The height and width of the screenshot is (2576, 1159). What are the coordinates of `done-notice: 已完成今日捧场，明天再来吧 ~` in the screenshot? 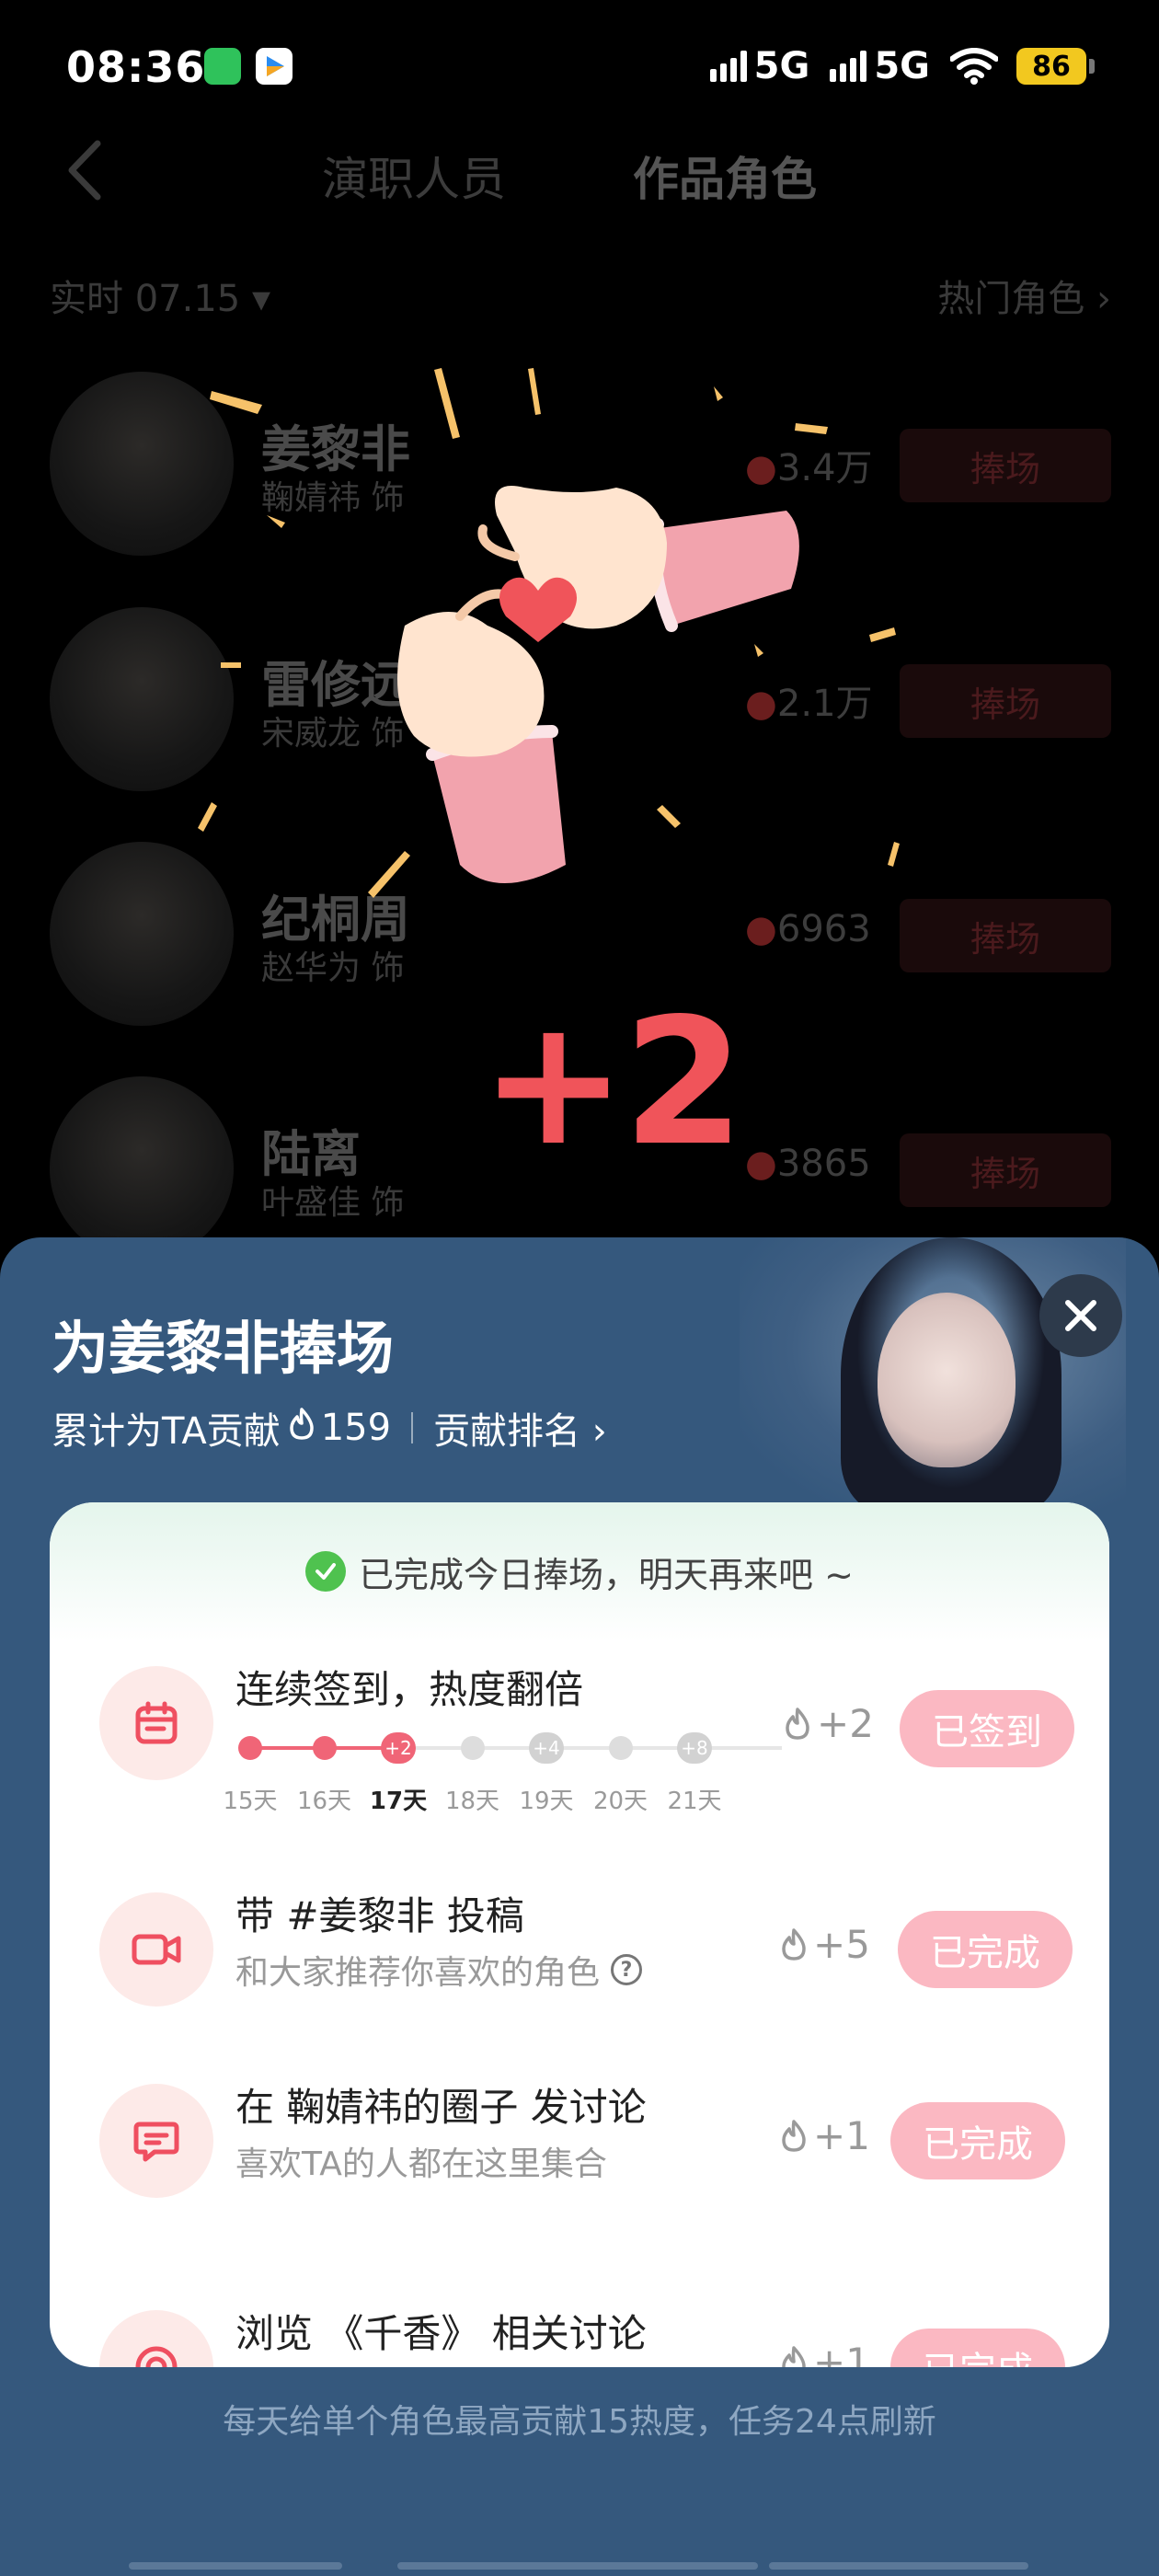 It's located at (579, 1571).